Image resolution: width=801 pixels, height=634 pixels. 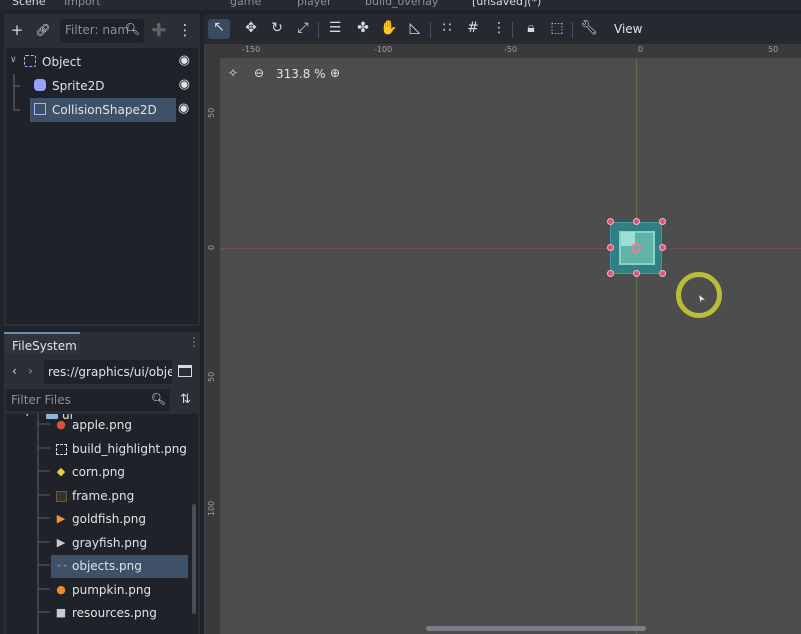 I want to click on file-row: build_highlight.png, so click(x=97, y=449).